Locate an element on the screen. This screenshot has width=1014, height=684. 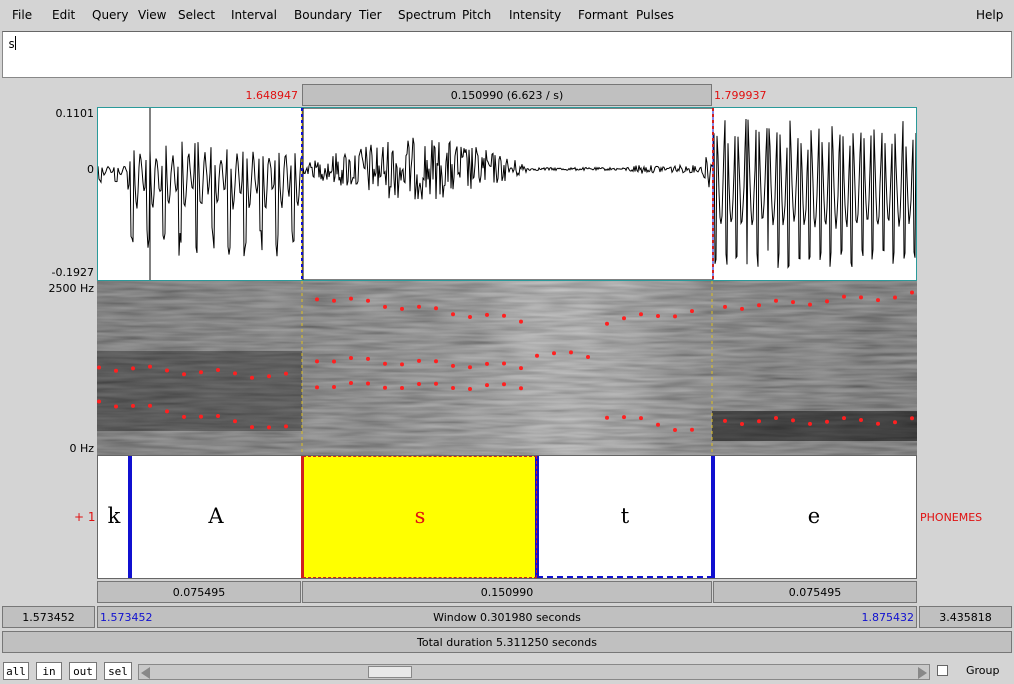
total-duration-button: Total duration 5.311250 seconds is located at coordinates (507, 642).